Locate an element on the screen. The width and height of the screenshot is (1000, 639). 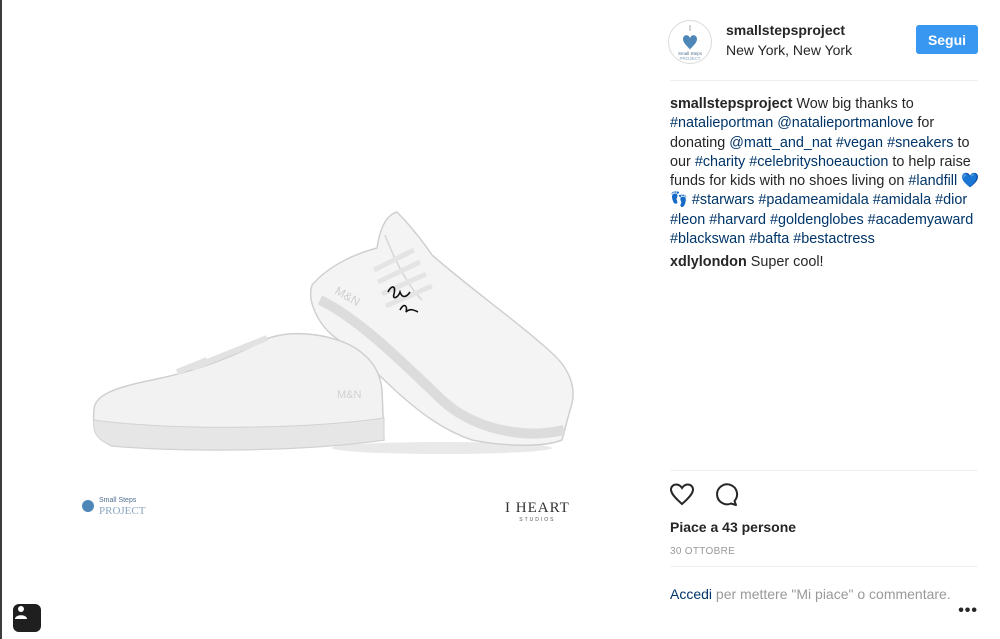
small-steps-watermark: Small Steps PROJECT is located at coordinates (114, 506).